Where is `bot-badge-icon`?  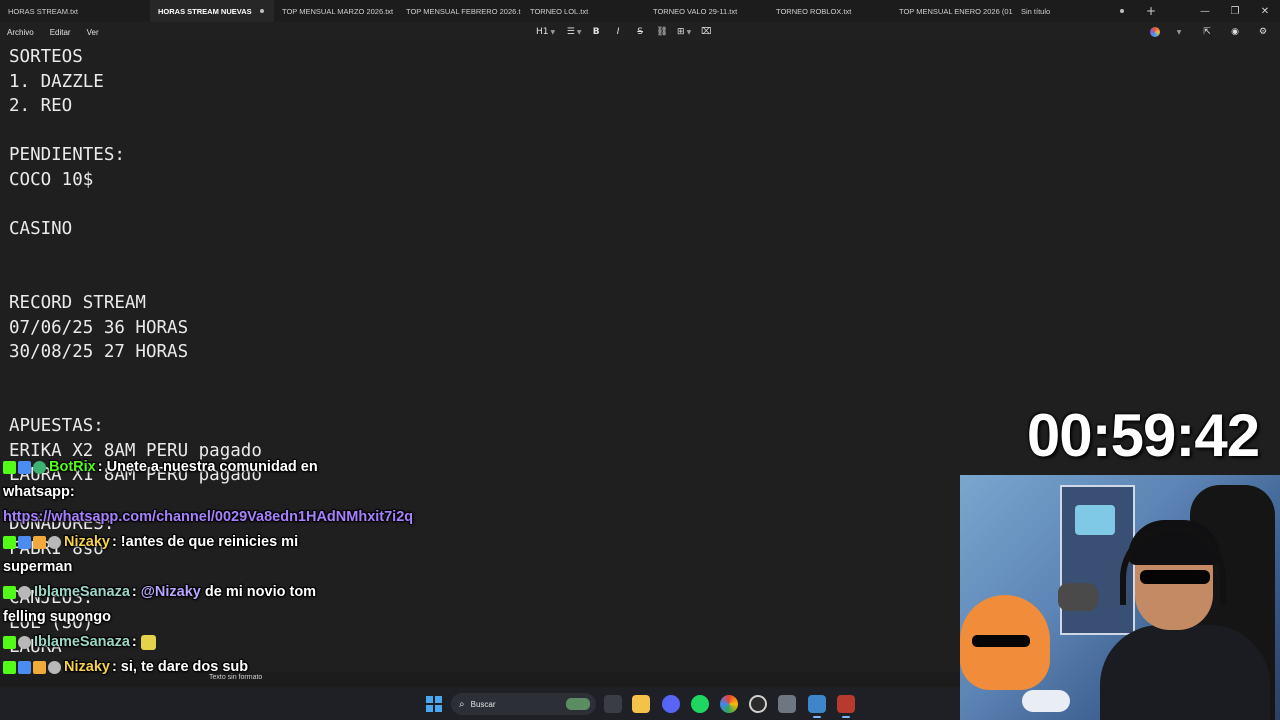 bot-badge-icon is located at coordinates (24, 467).